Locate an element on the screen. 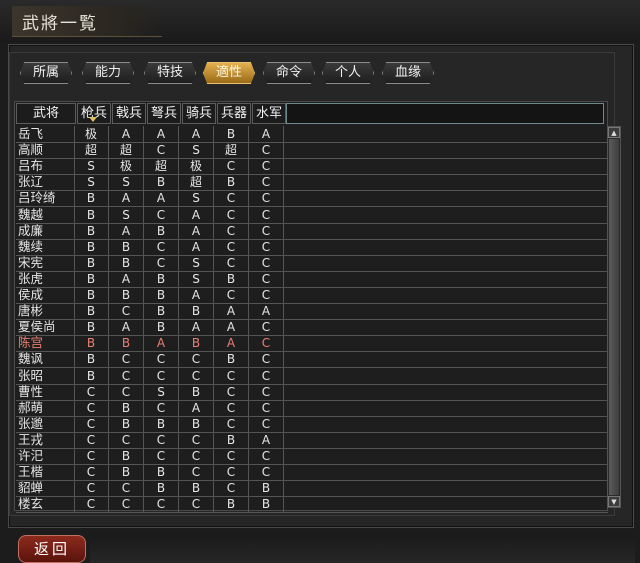 The width and height of the screenshot is (640, 563). table-row: 郝萌 C B C A C C is located at coordinates (312, 408).